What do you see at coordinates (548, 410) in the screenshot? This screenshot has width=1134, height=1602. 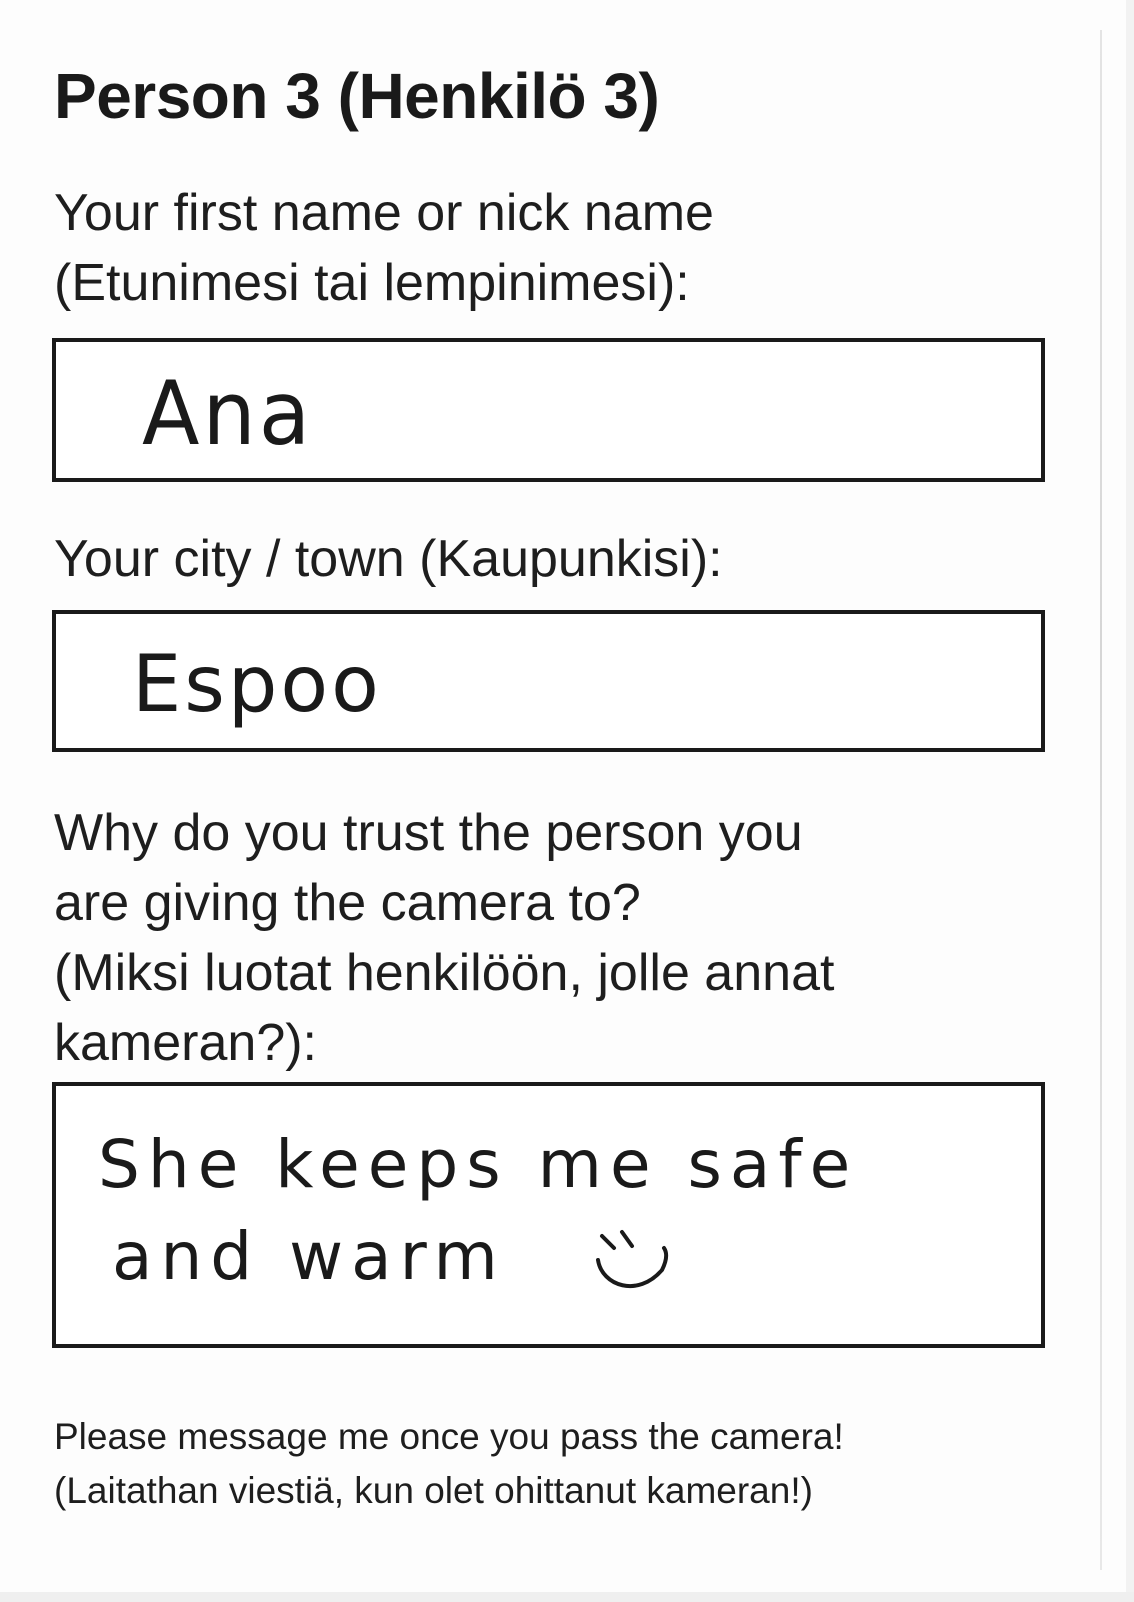 I see `name-answer-box: Ana` at bounding box center [548, 410].